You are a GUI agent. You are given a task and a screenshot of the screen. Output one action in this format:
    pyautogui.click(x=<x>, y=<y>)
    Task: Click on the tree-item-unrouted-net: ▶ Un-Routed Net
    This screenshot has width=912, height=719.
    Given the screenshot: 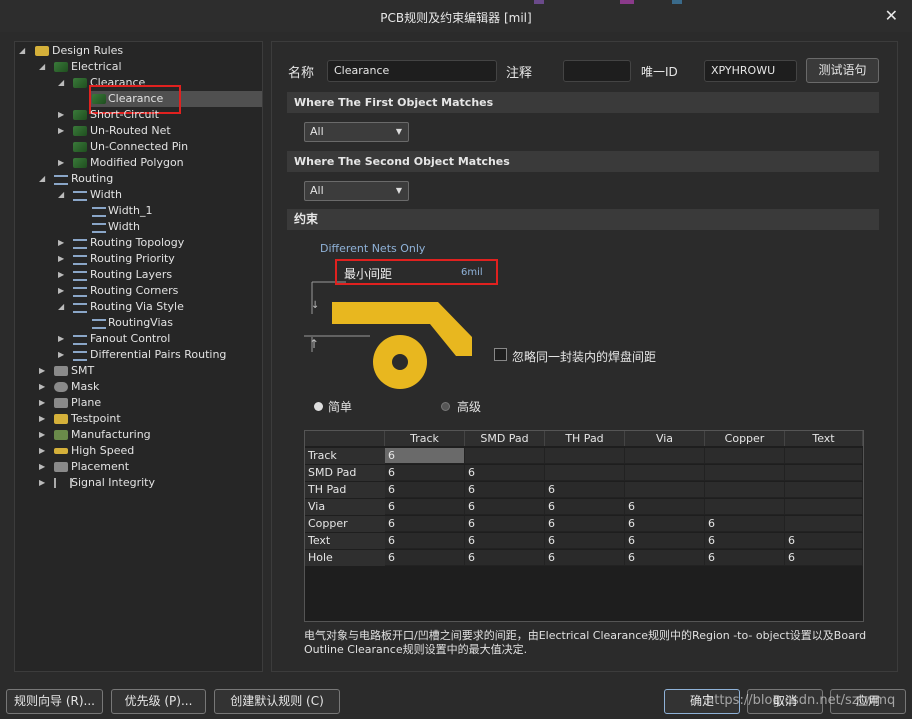 What is the action you would take?
    pyautogui.click(x=138, y=131)
    